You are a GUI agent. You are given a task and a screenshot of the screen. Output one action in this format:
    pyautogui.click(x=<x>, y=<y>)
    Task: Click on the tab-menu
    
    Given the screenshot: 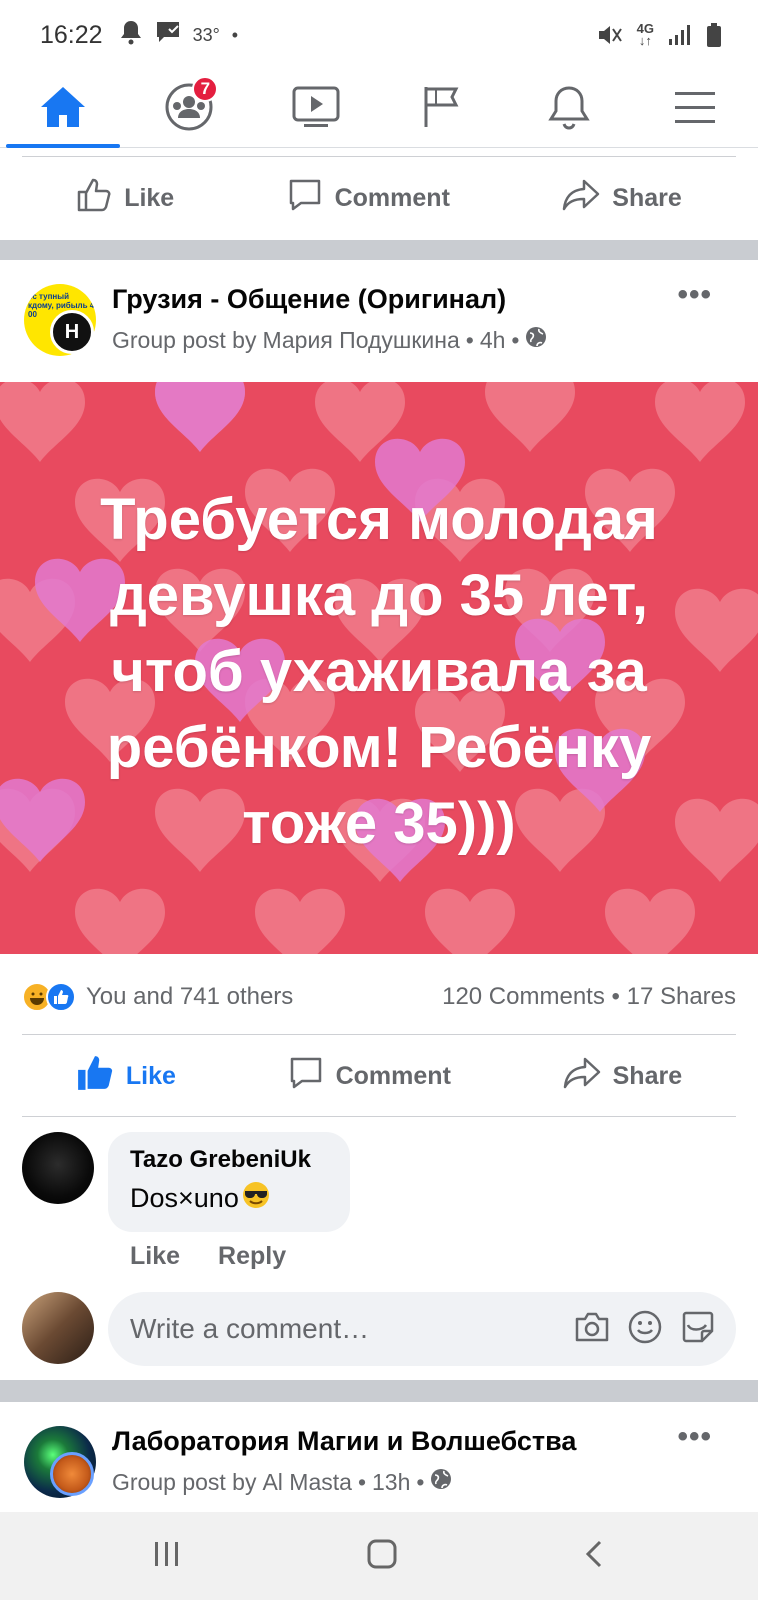 What is the action you would take?
    pyautogui.click(x=695, y=109)
    